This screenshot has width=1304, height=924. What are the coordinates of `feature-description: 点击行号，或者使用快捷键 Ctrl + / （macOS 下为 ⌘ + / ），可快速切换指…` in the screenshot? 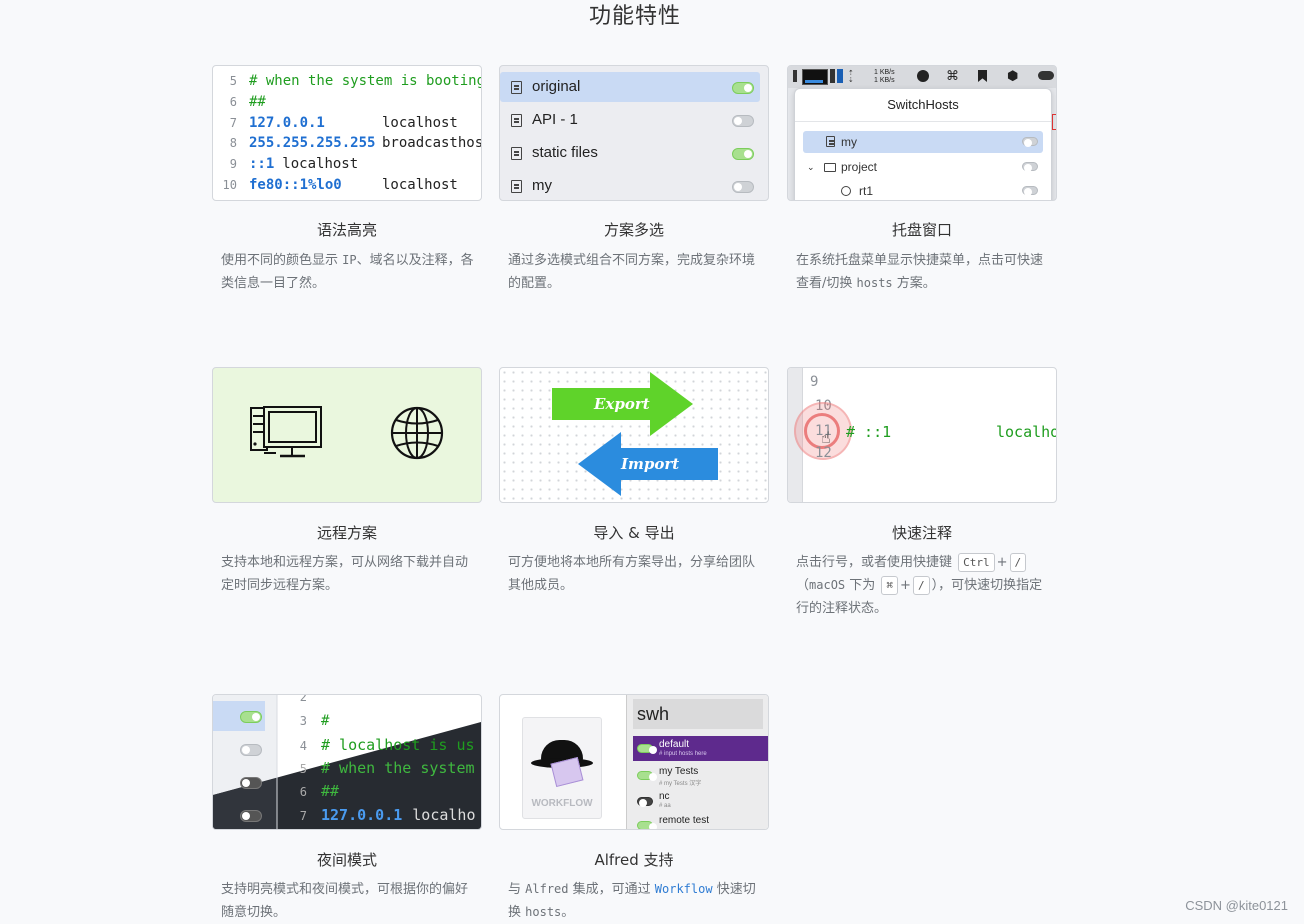 It's located at (919, 584).